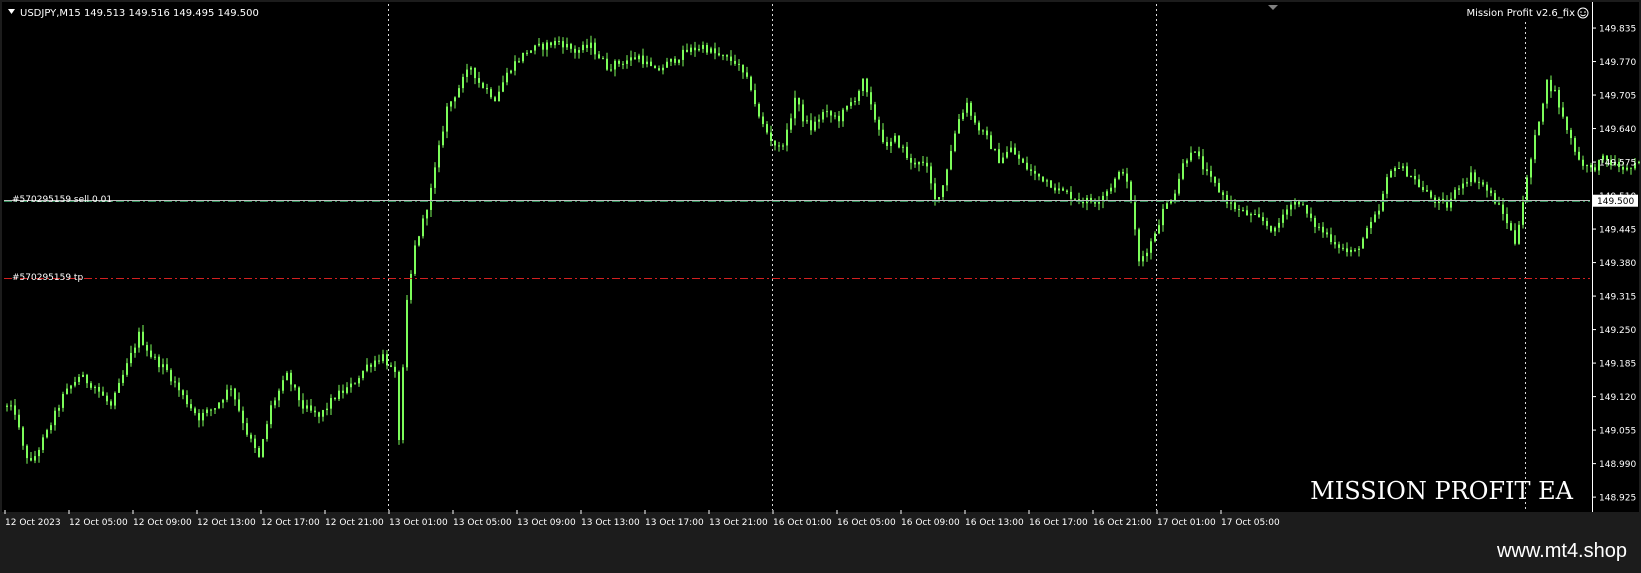  I want to click on price-tick-label: 149.445, so click(1617, 231).